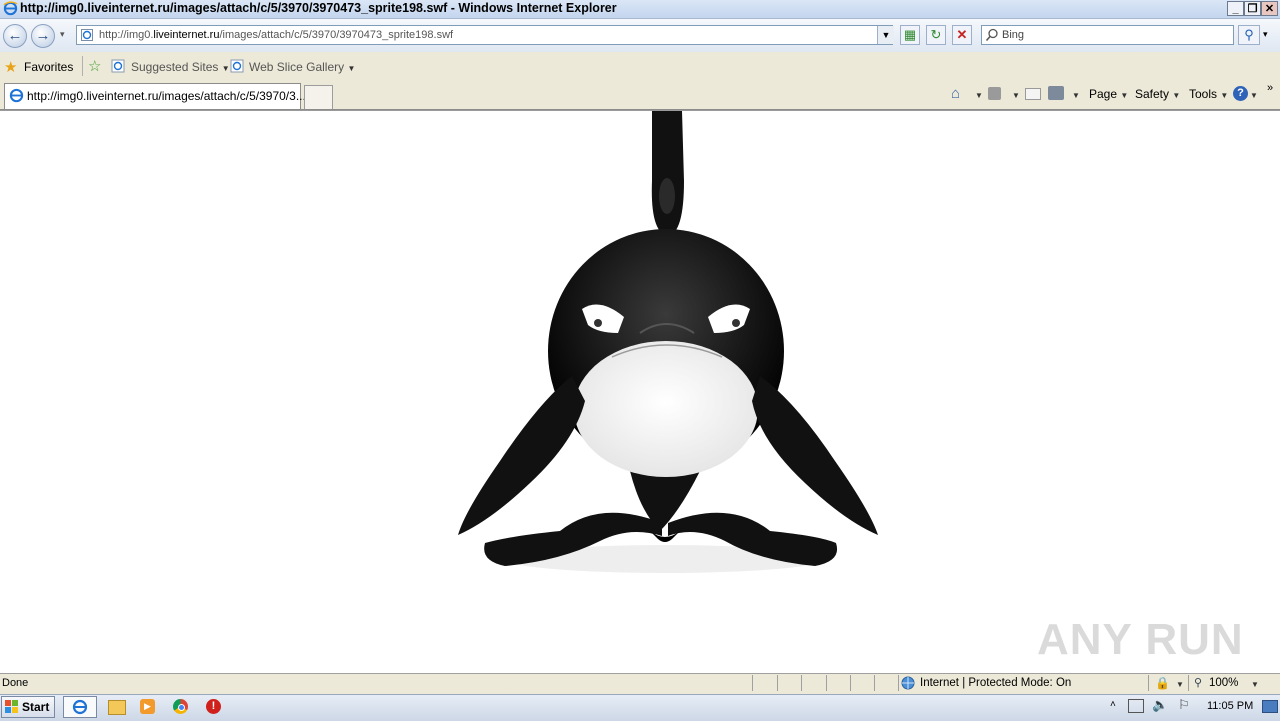 This screenshot has height=721, width=1280. I want to click on help-dropdown-icon: ▼, so click(1254, 95).